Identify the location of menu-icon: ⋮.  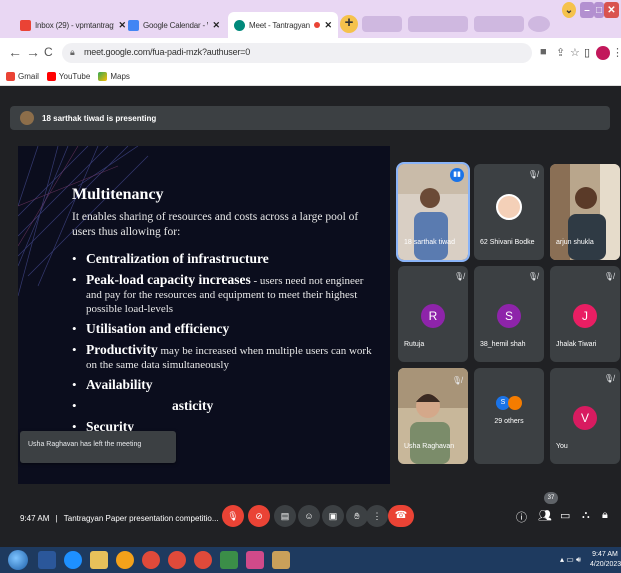
(616, 52).